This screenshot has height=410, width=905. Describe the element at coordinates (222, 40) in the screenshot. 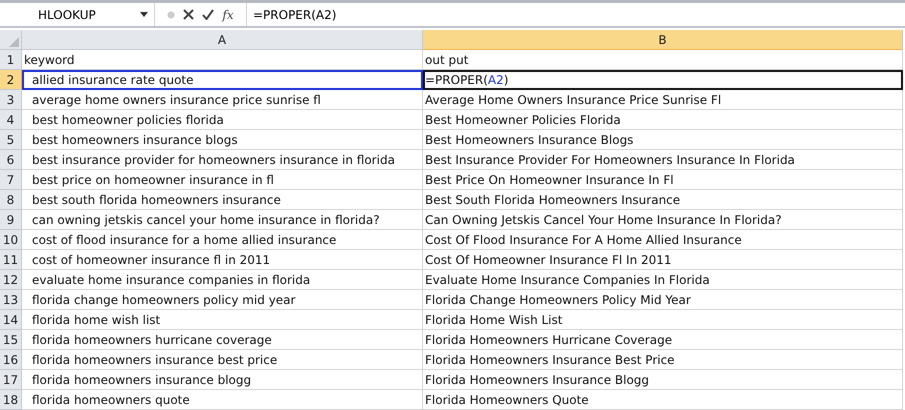

I see `column-header: A` at that location.